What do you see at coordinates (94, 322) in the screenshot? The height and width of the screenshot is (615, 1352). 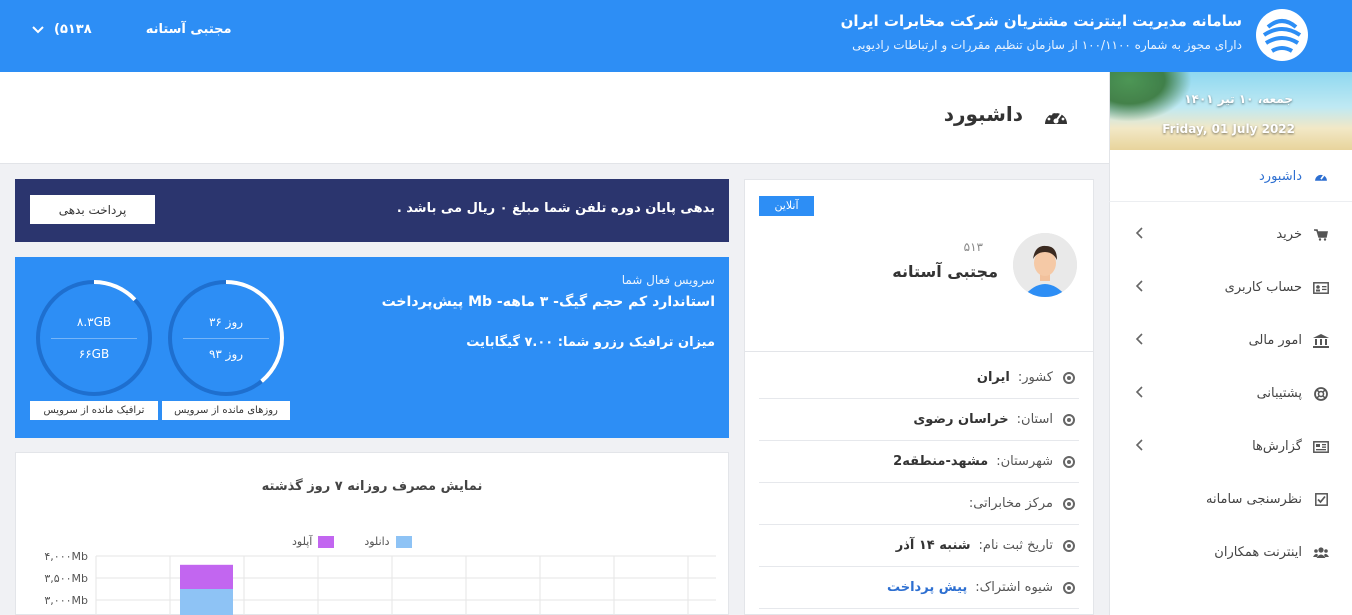 I see `traffic-remaining-value: ۸.۳GB` at bounding box center [94, 322].